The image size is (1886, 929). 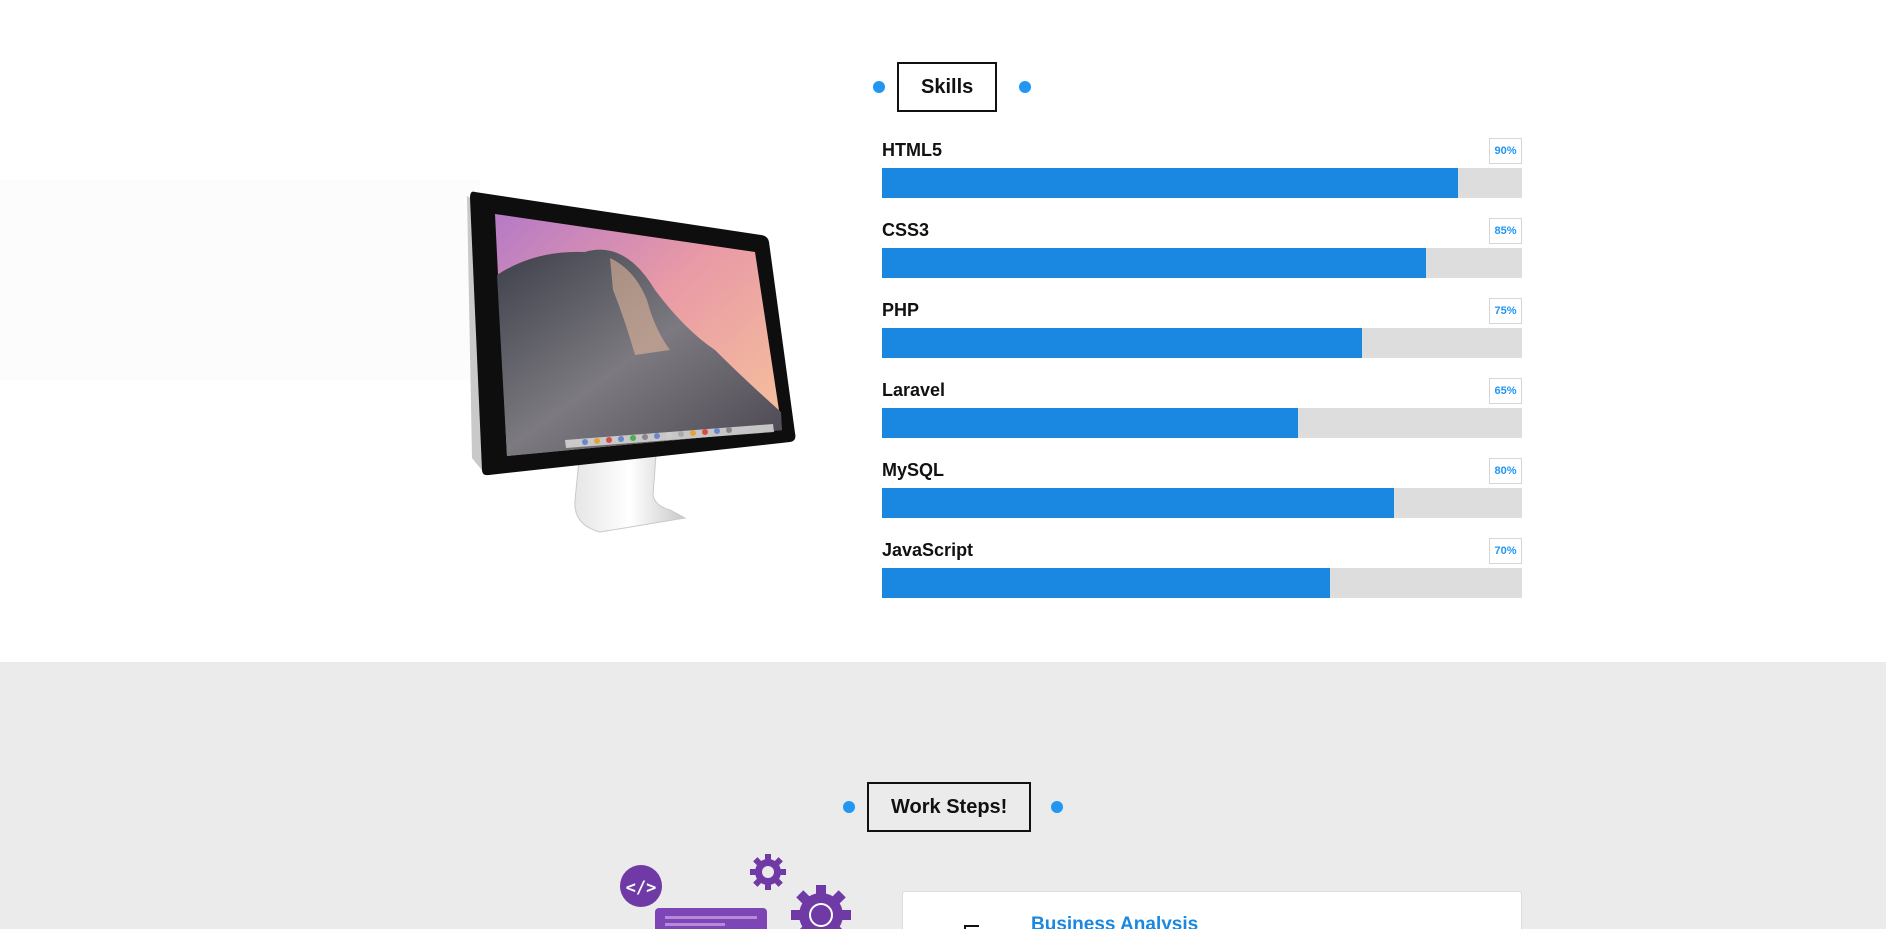 I want to click on skill-name: MySQL, so click(x=913, y=470).